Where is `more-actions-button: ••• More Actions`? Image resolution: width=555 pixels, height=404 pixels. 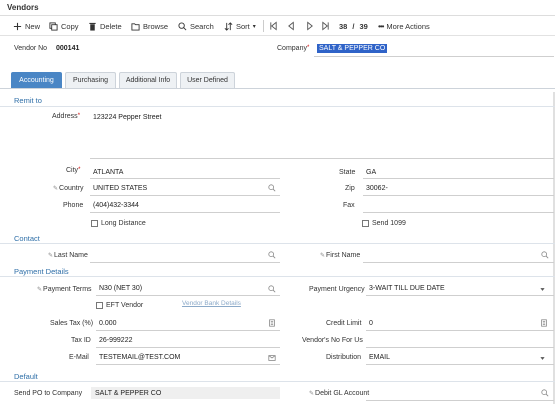
more-actions-button: ••• More Actions is located at coordinates (404, 26).